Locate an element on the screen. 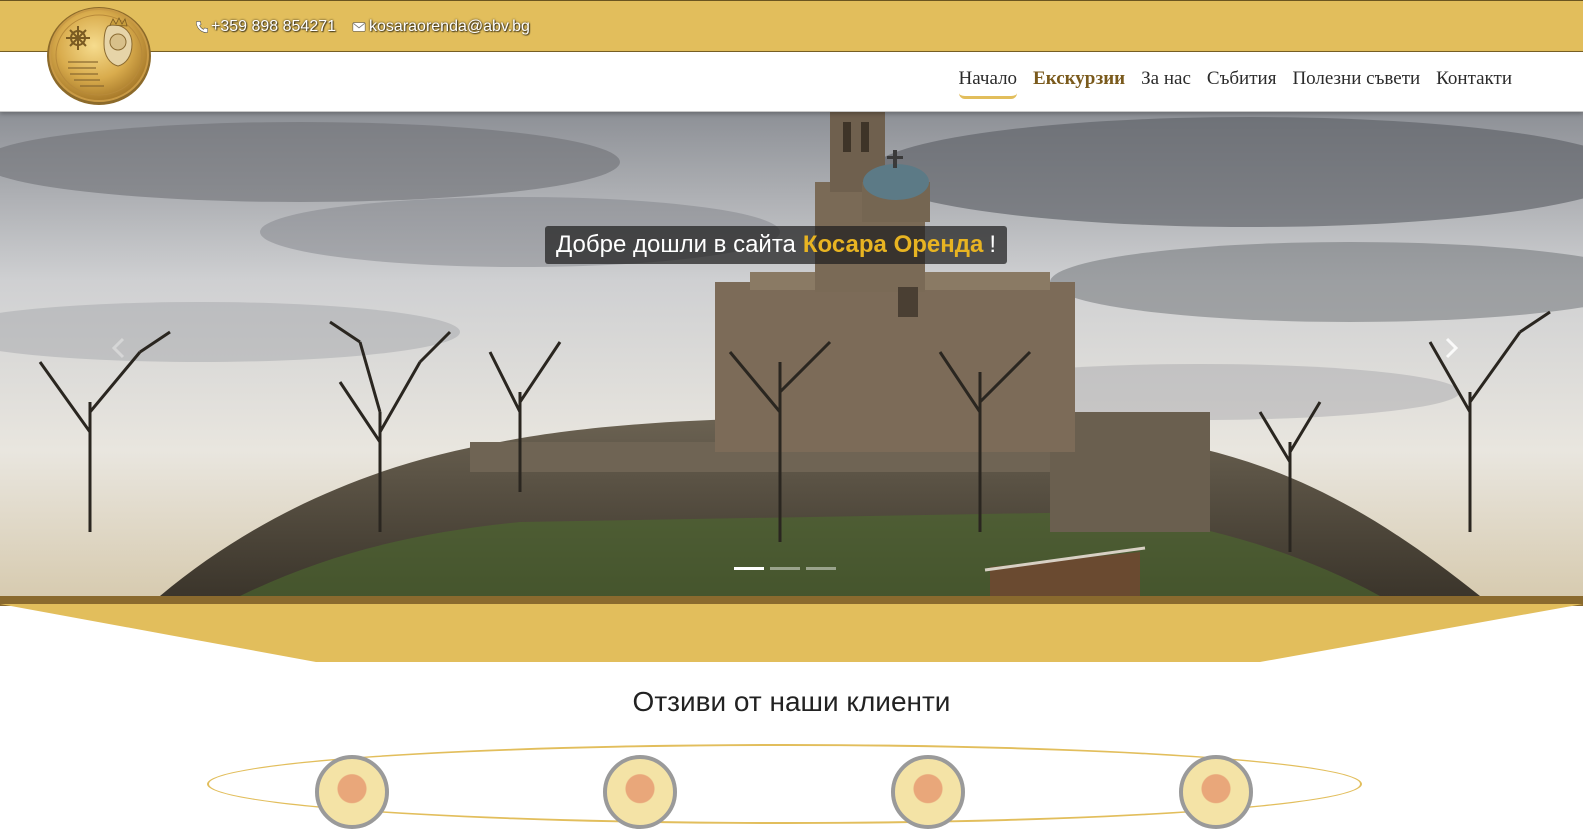 The image size is (1583, 829). envelope-icon is located at coordinates (359, 27).